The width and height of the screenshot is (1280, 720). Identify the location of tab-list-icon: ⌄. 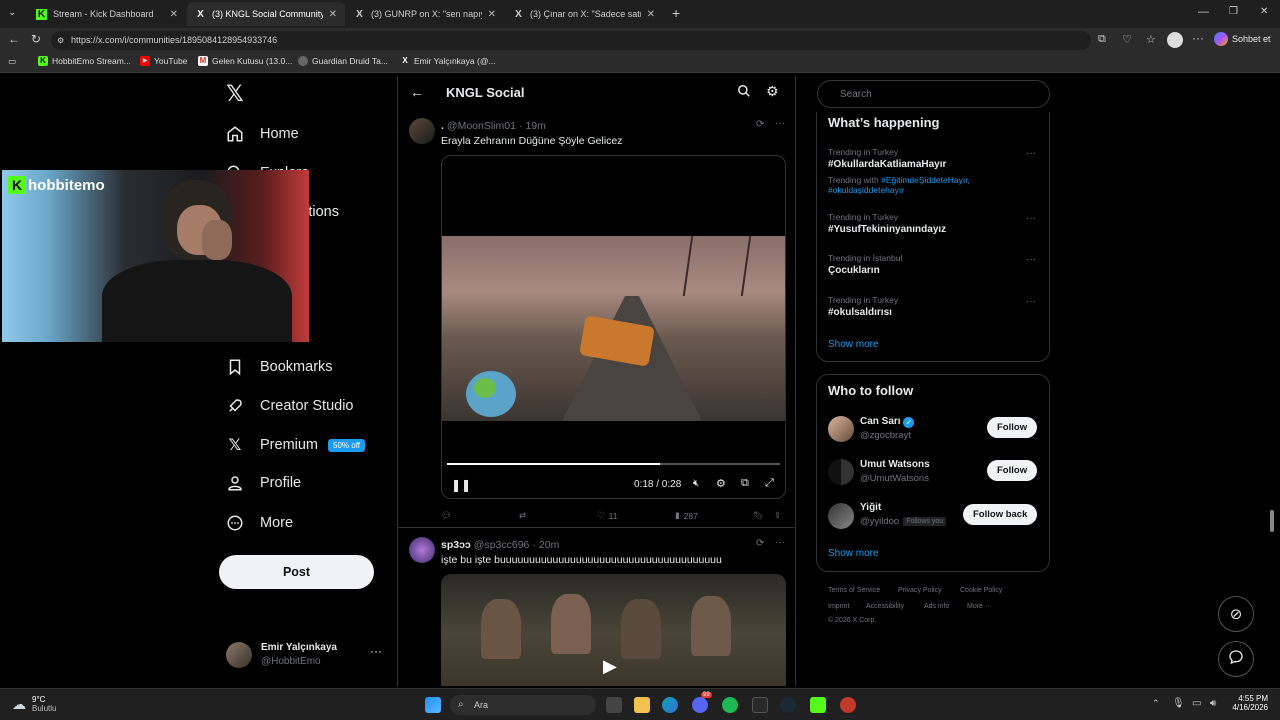
(12, 12).